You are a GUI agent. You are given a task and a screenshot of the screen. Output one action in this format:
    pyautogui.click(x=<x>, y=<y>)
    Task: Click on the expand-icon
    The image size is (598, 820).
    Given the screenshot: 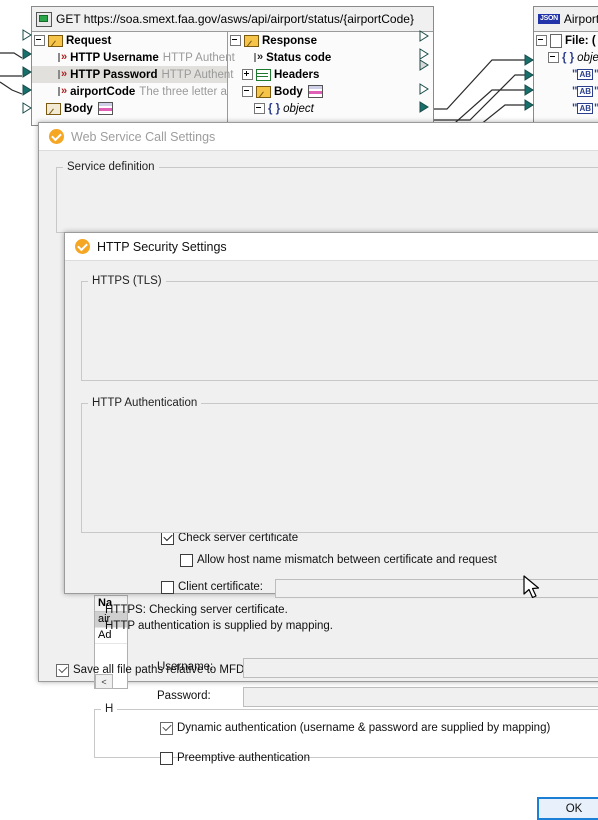 What is the action you would take?
    pyautogui.click(x=247, y=74)
    